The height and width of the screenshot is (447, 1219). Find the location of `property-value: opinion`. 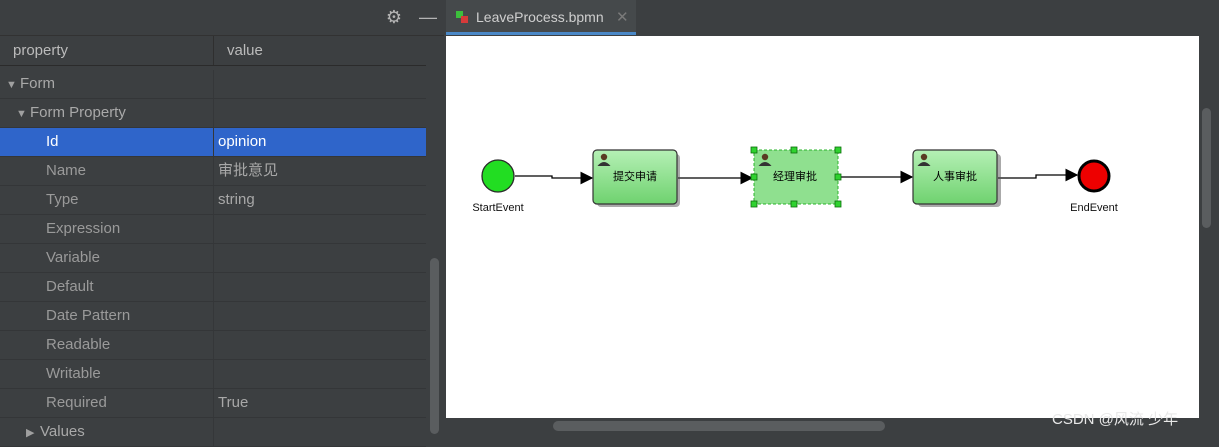

property-value: opinion is located at coordinates (242, 142).